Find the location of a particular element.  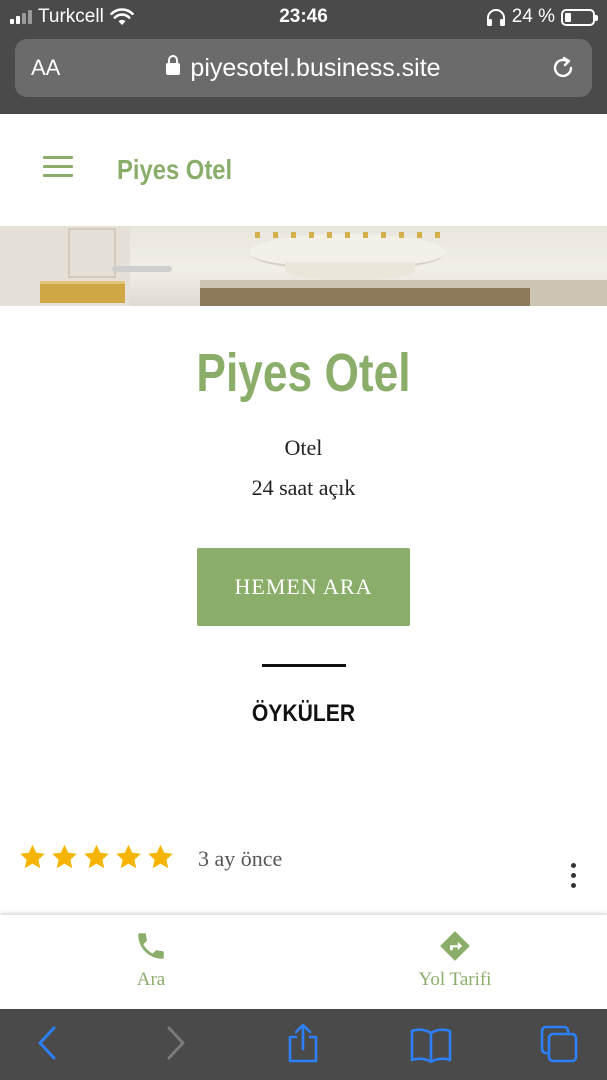

hotel-title: Piyes Otel is located at coordinates (303, 373).